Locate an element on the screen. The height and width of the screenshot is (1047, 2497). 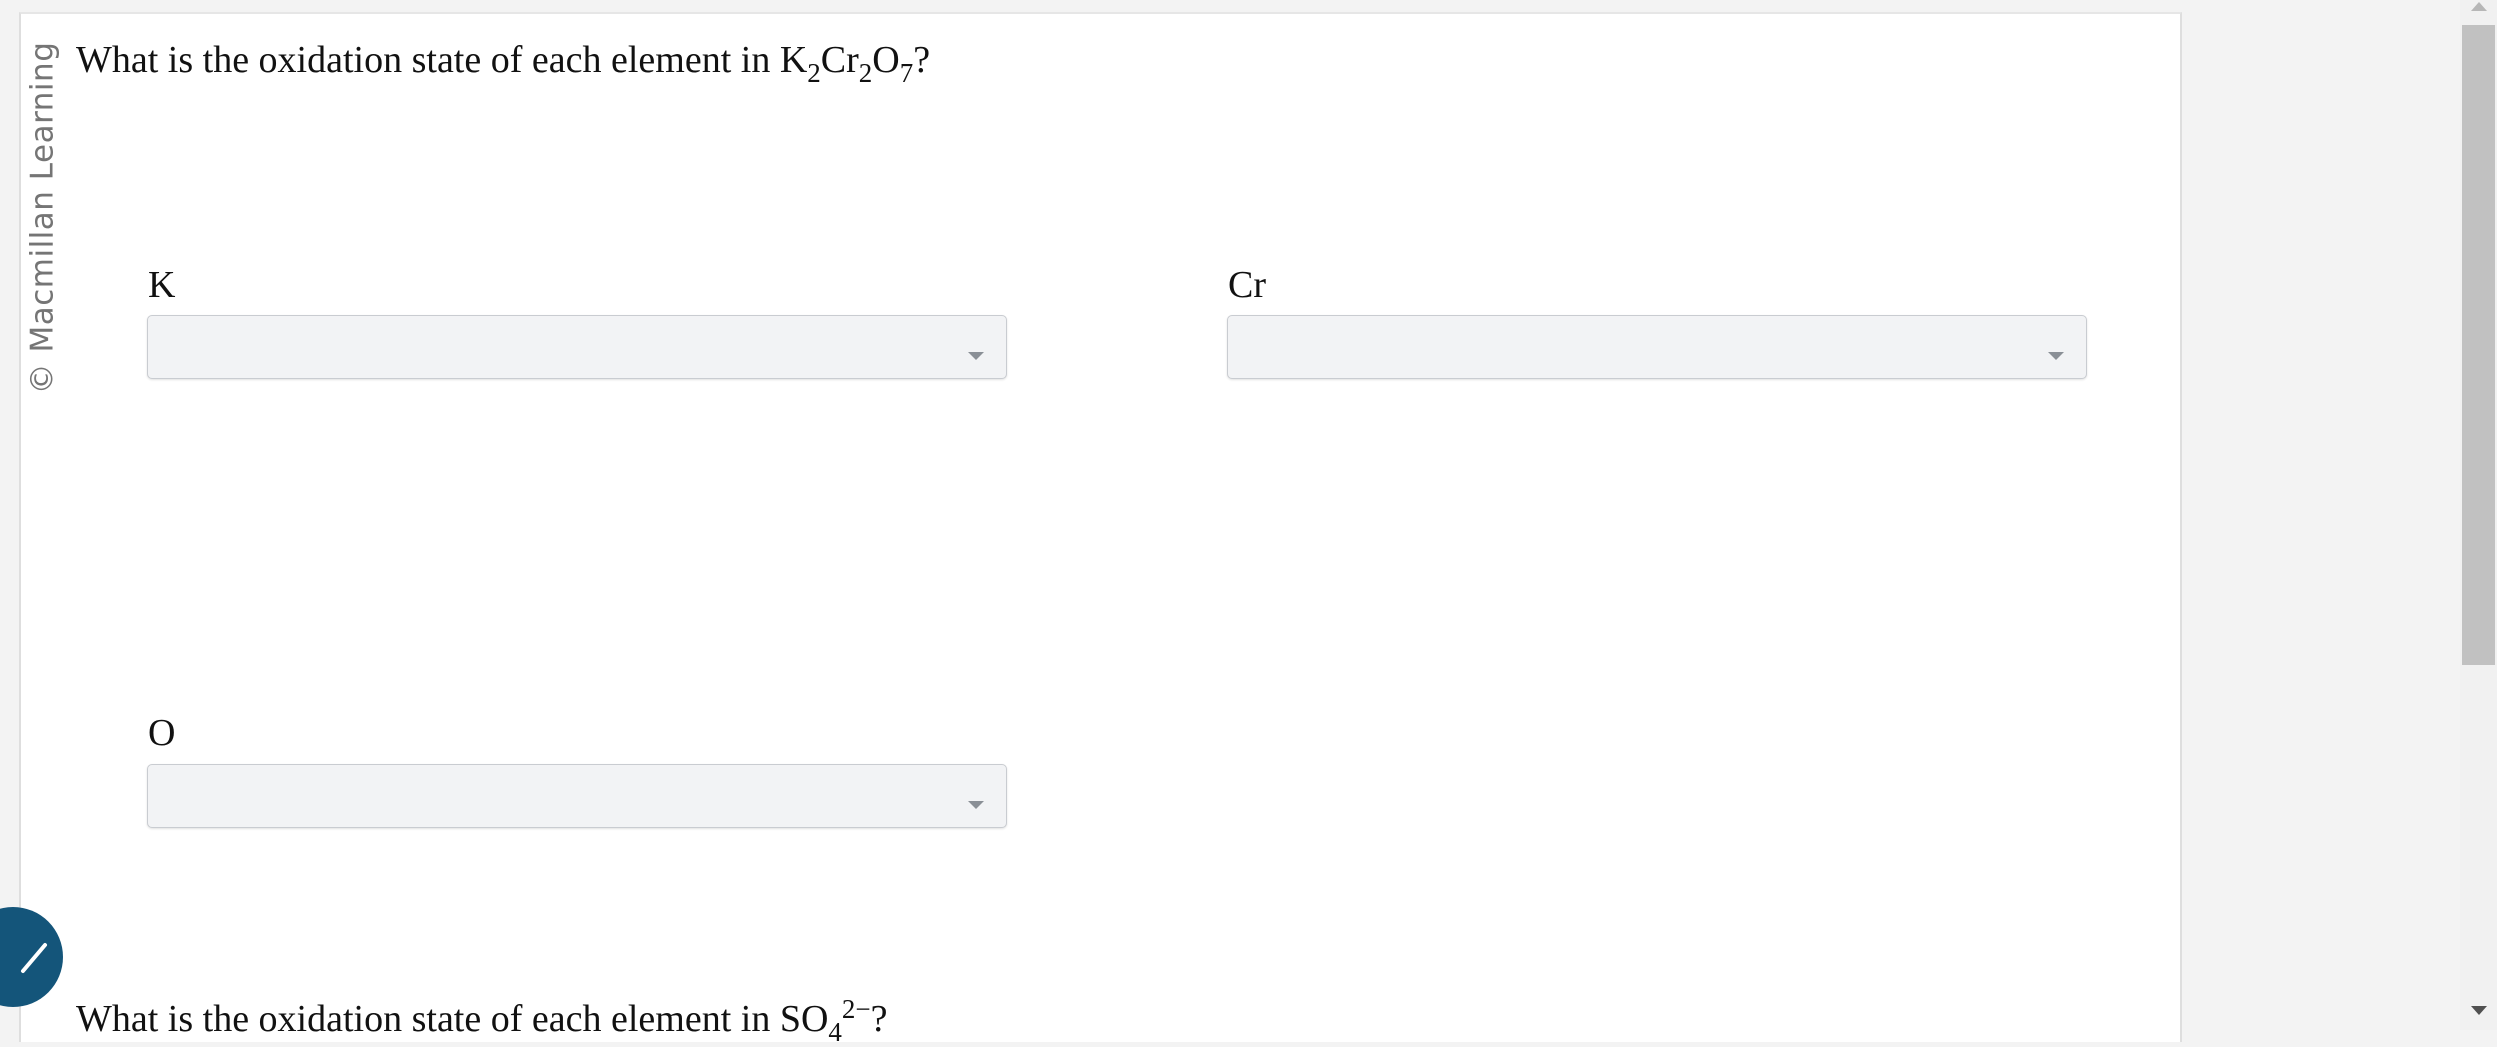
oxidation-state-select-o is located at coordinates (577, 796).